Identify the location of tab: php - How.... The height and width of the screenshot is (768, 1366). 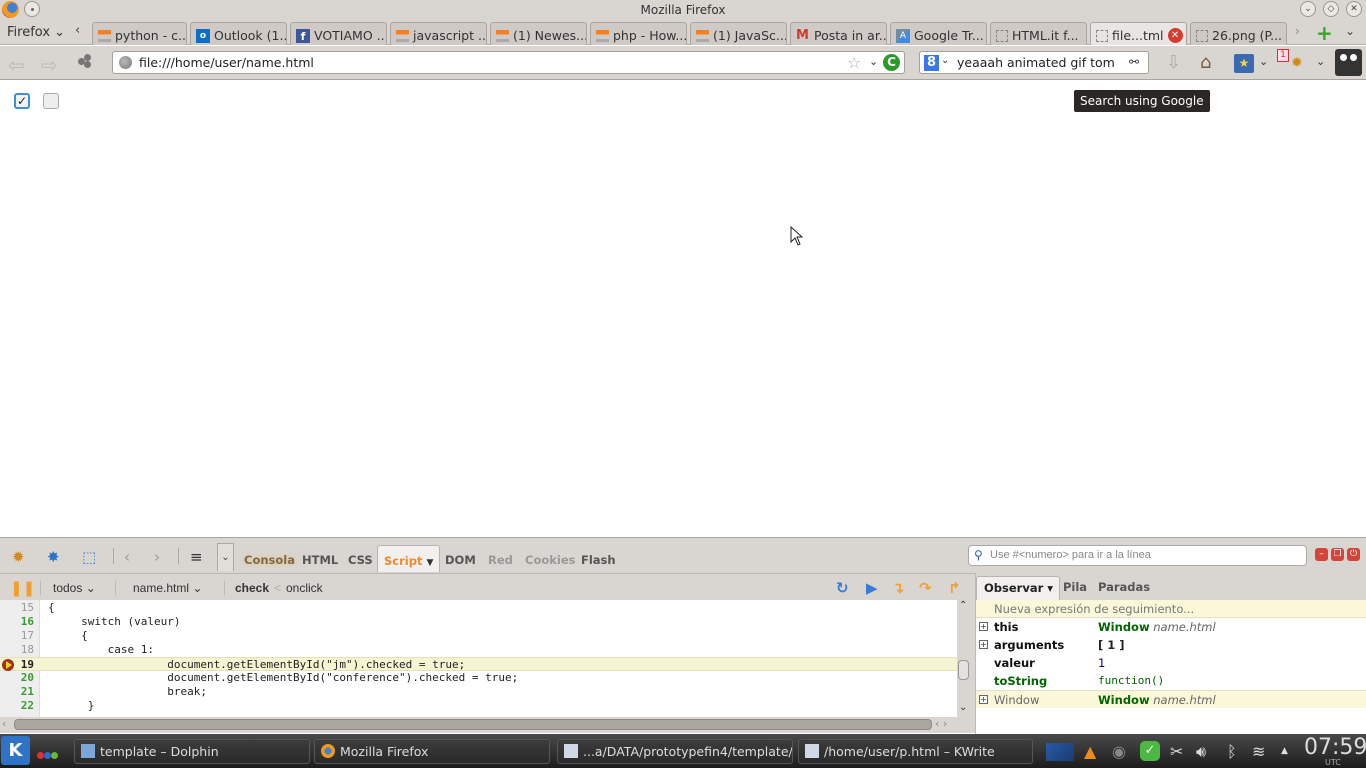
(638, 33).